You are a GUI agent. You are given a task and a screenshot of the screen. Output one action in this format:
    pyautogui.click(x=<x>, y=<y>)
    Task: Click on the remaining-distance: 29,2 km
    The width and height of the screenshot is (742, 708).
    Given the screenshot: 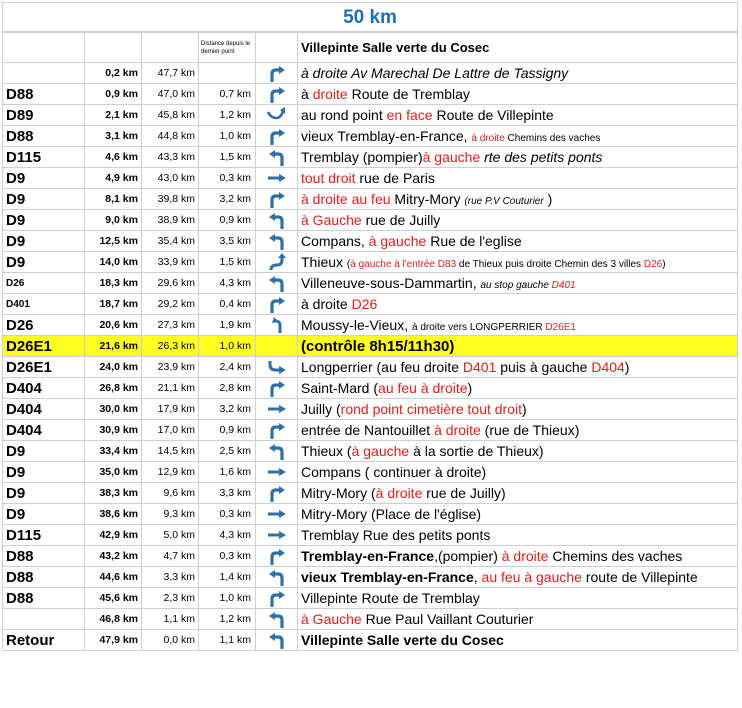 What is the action you would take?
    pyautogui.click(x=170, y=304)
    